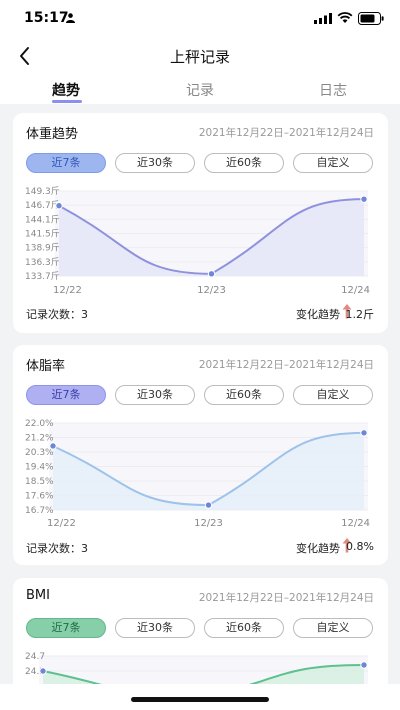  What do you see at coordinates (42, 205) in the screenshot?
I see `y-tick-label: 146.7斤` at bounding box center [42, 205].